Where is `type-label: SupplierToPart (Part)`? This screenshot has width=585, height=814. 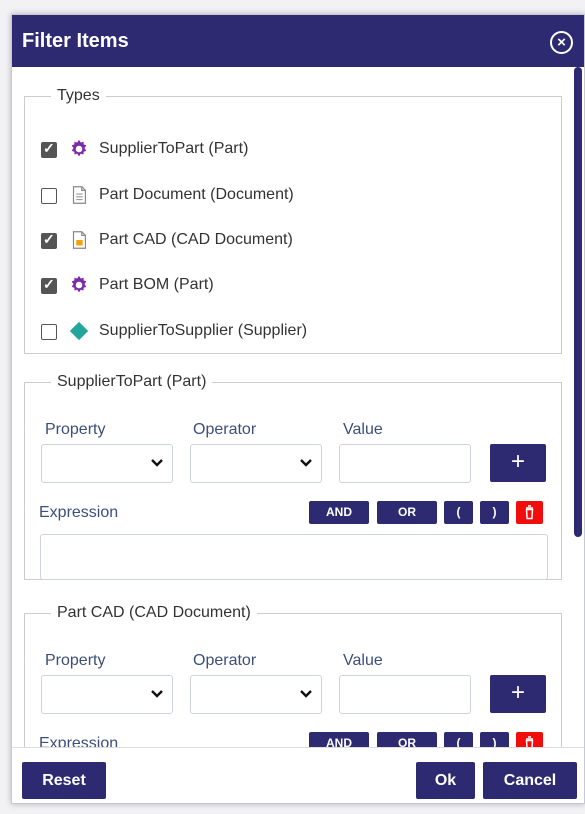
type-label: SupplierToPart (Part) is located at coordinates (174, 148).